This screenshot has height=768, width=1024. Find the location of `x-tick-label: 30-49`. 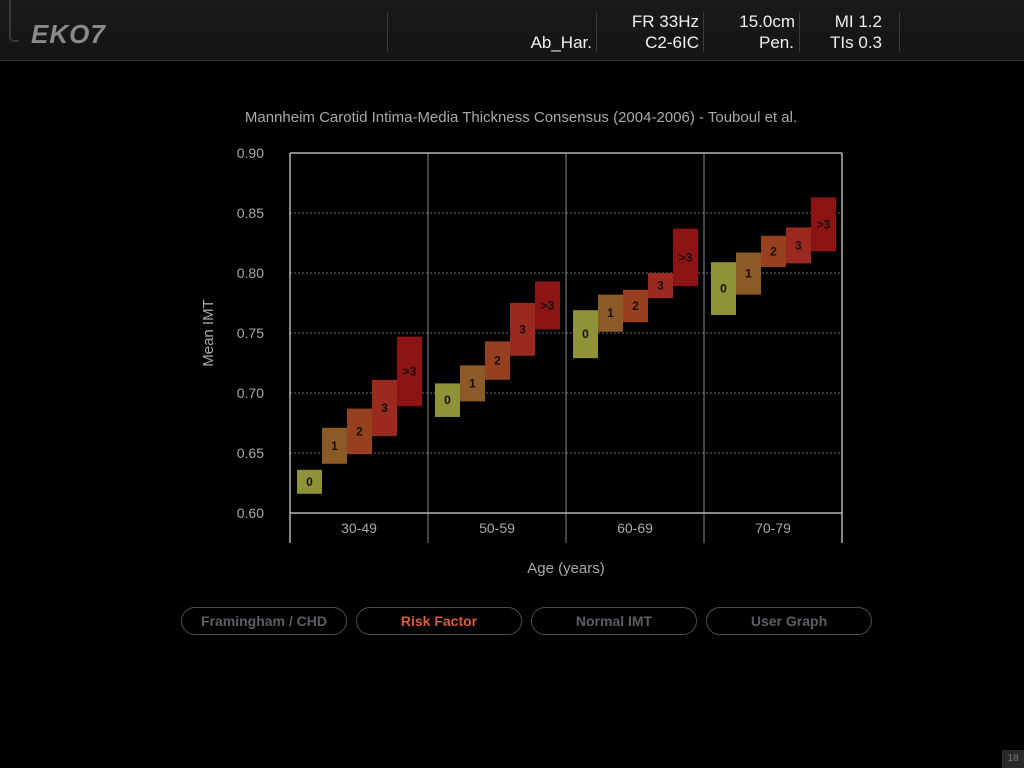

x-tick-label: 30-49 is located at coordinates (359, 528).